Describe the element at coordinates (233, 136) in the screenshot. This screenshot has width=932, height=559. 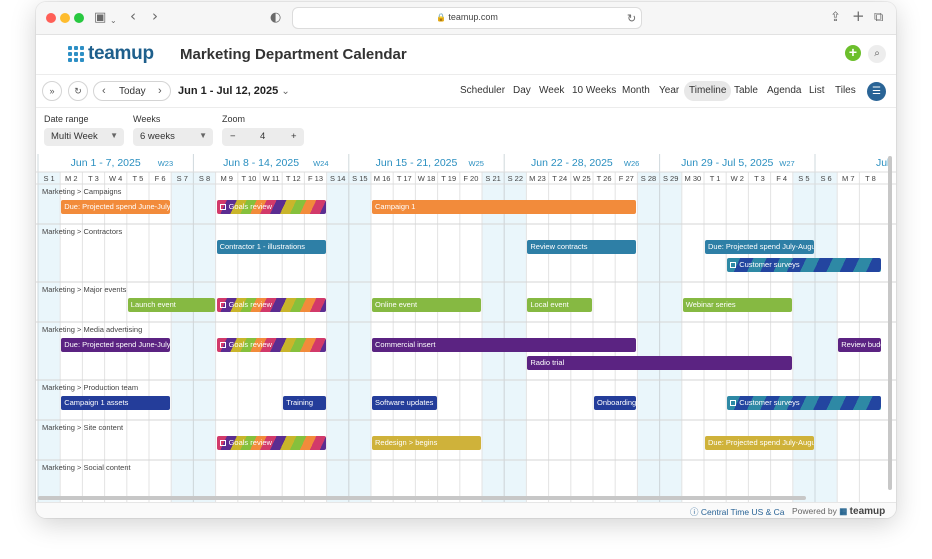
I see `zoom-out-button: −` at that location.